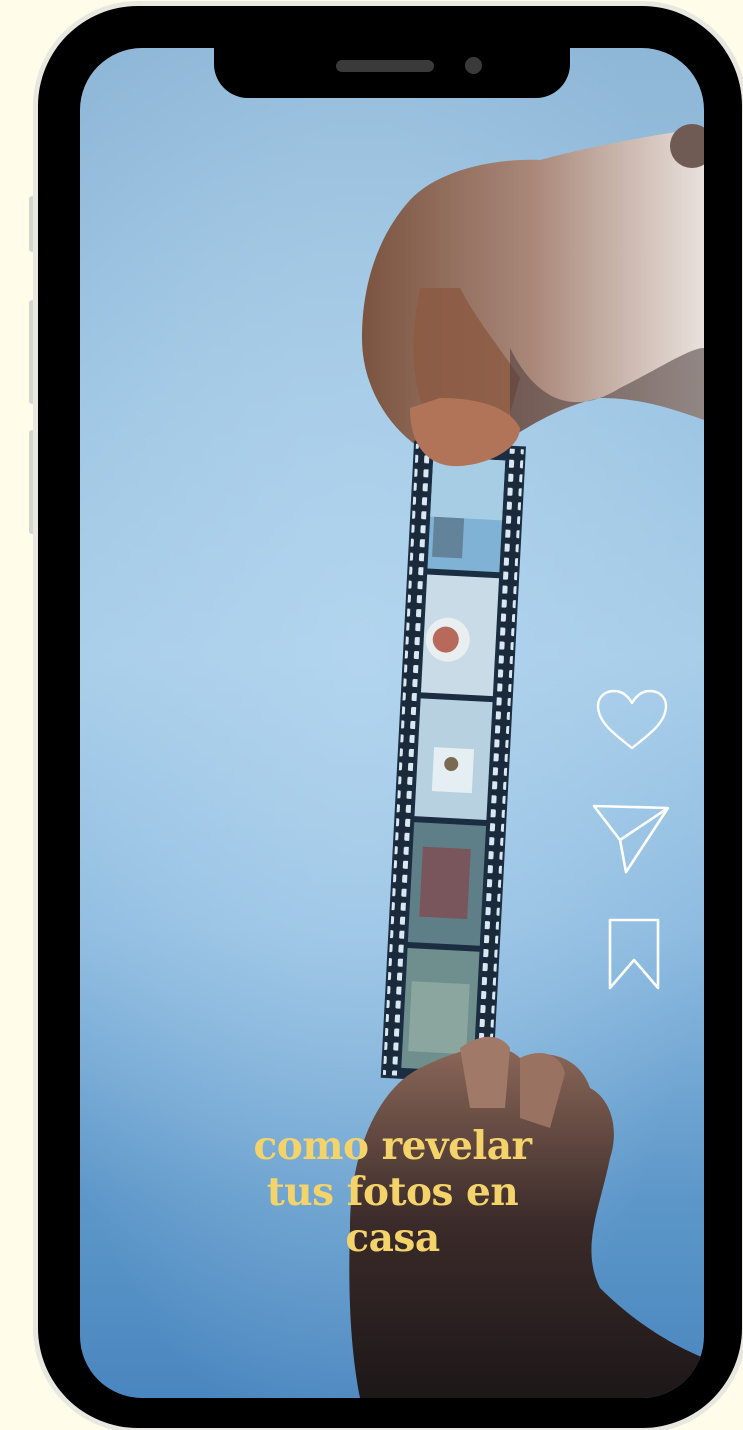  What do you see at coordinates (473, 65) in the screenshot?
I see `front-camera` at bounding box center [473, 65].